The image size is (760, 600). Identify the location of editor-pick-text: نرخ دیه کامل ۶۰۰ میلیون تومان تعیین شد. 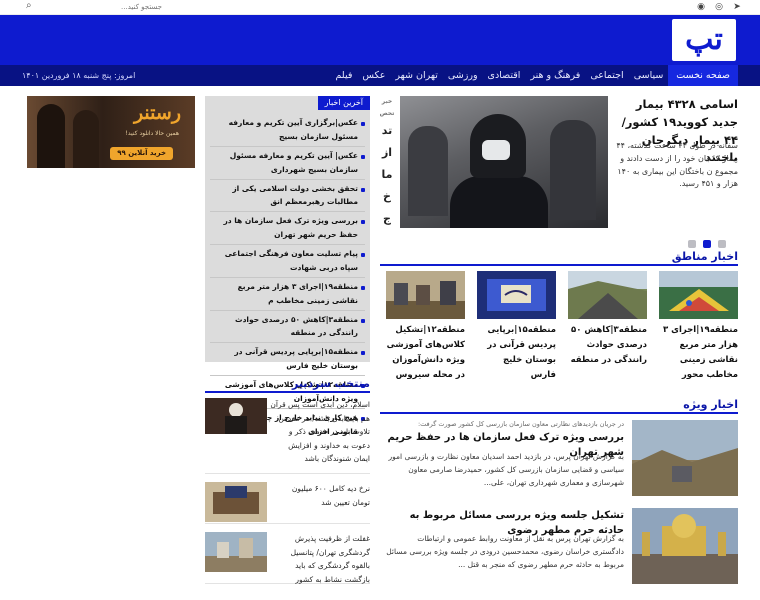
(321, 495).